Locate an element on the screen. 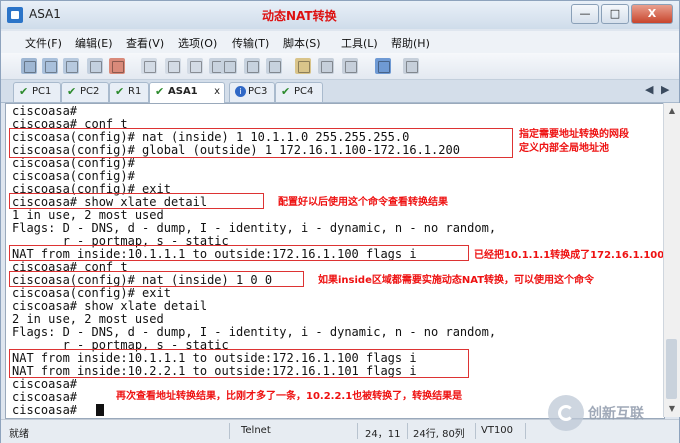  toolbar is located at coordinates (340, 66).